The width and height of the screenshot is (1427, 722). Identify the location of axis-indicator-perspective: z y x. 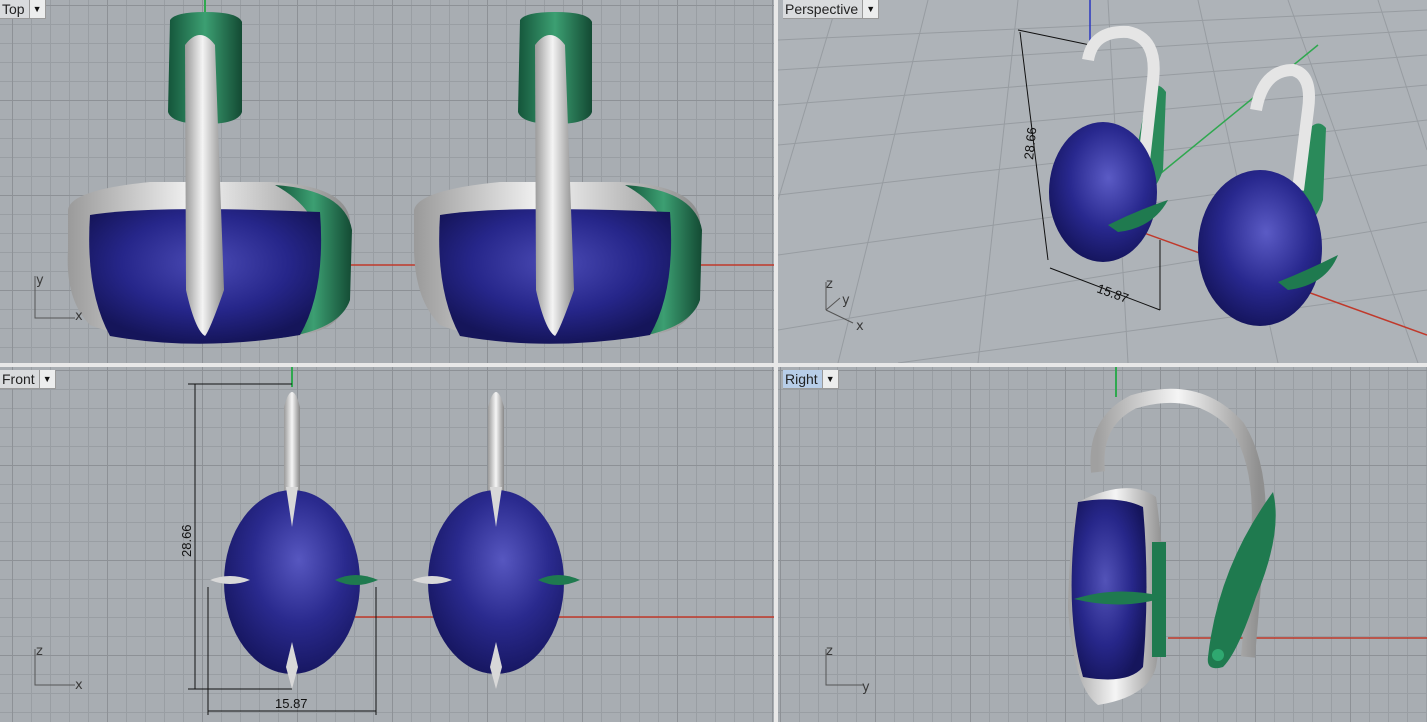
(844, 305).